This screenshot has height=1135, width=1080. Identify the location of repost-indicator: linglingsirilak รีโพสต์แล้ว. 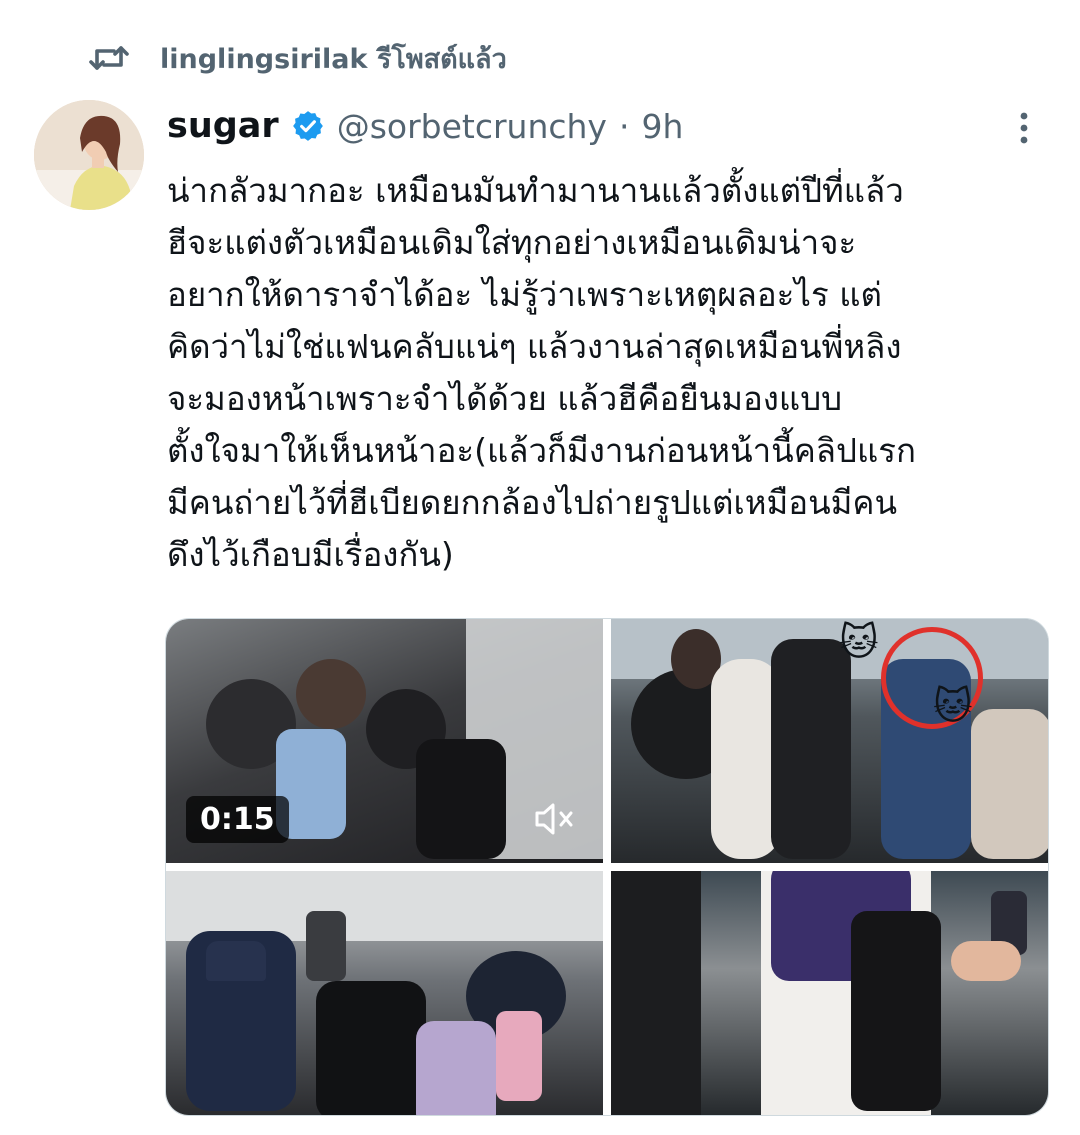
(297, 58).